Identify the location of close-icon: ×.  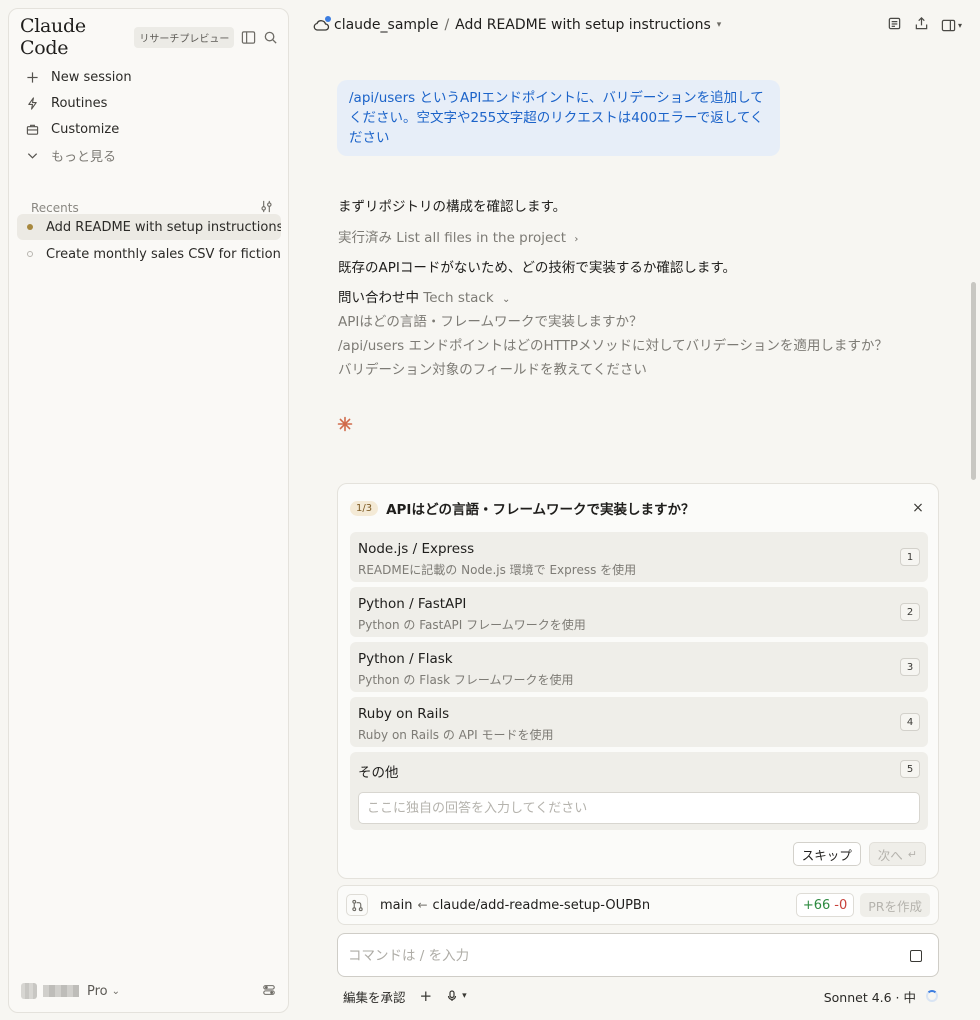
(918, 508).